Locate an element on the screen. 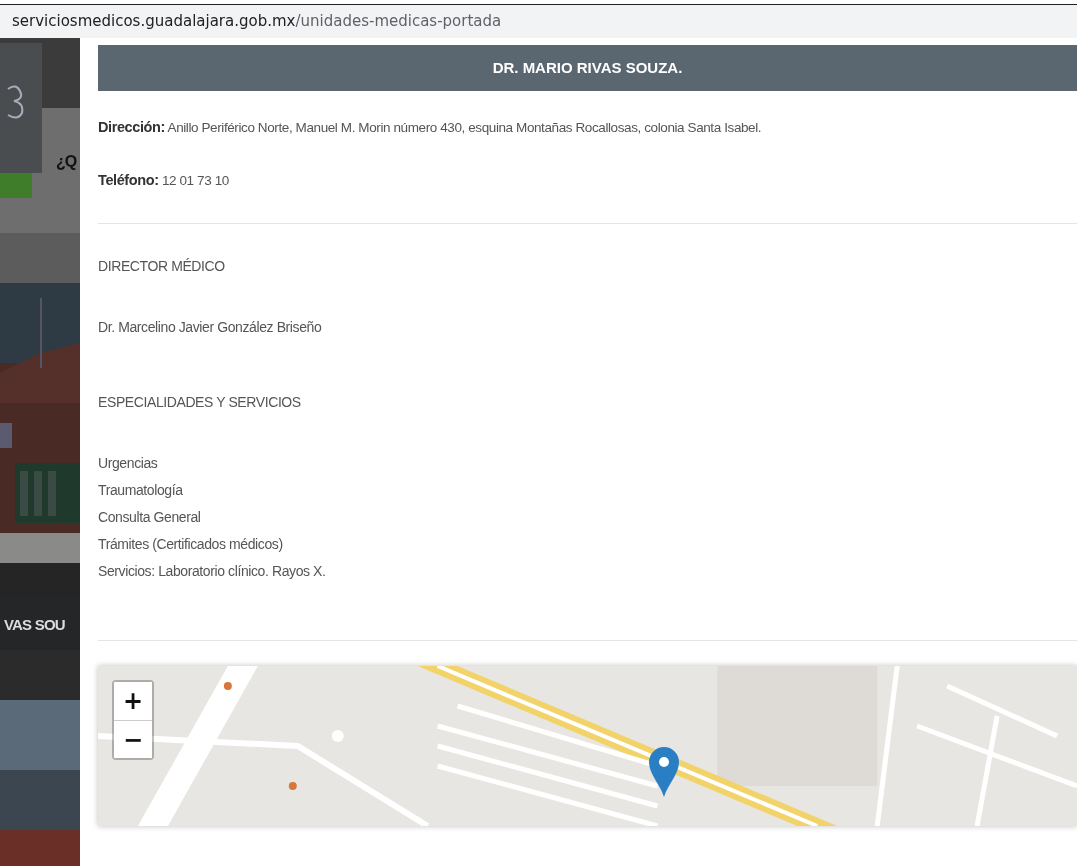 This screenshot has width=1077, height=866. section-text: Dr. Marcelino Javier González Briseño is located at coordinates (210, 327).